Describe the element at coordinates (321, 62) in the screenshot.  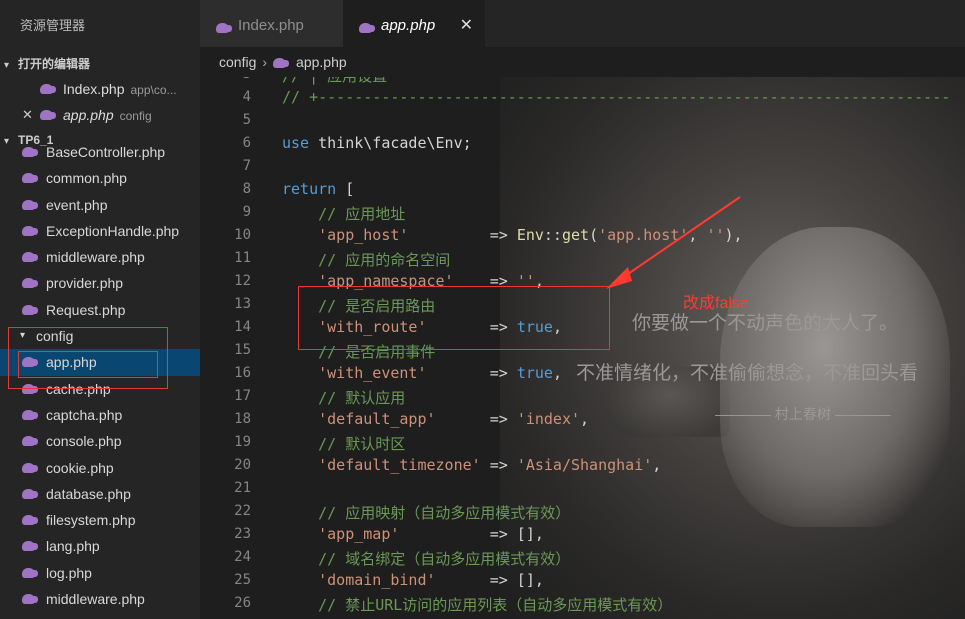
I see `breadcrumb-file: app.php` at that location.